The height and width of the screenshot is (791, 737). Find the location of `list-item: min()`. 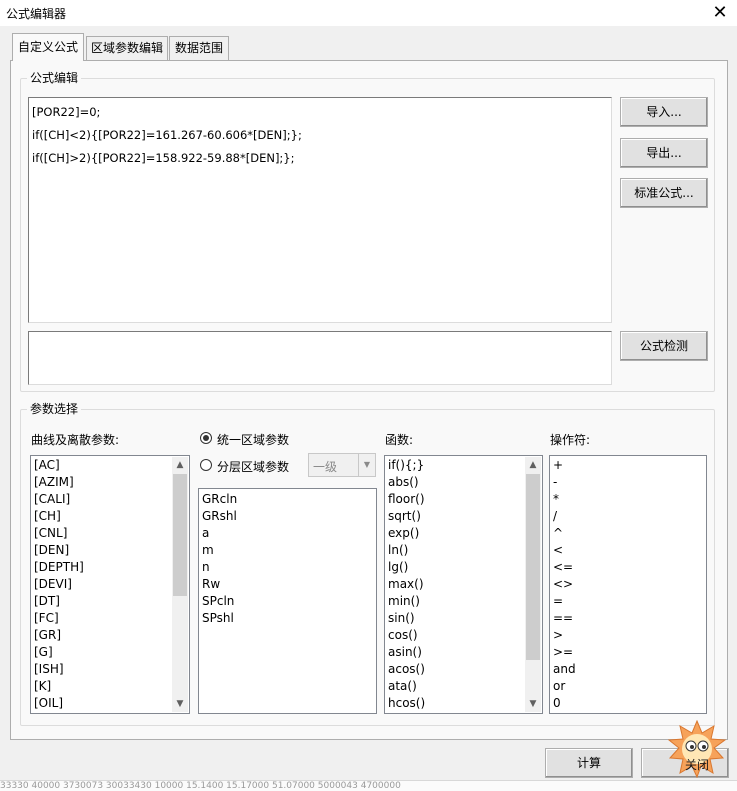

list-item: min() is located at coordinates (406, 601).